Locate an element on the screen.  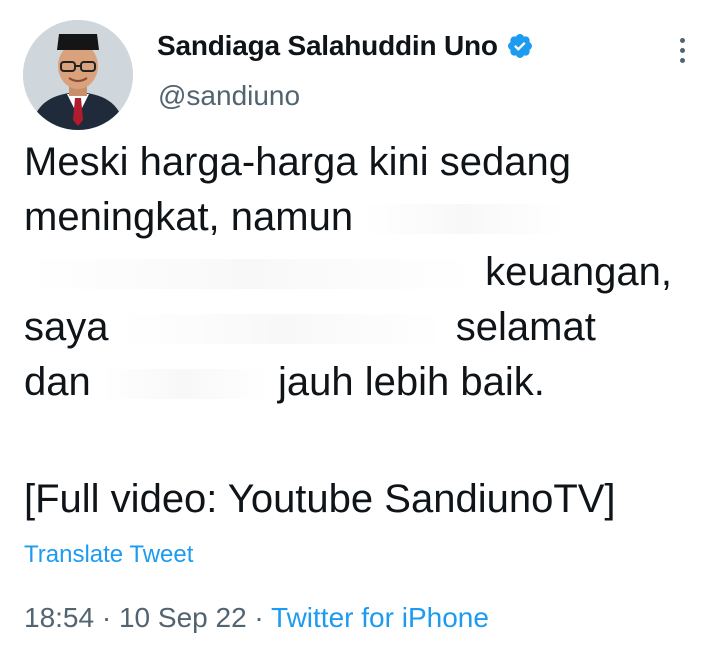
tweet-line: saya selamat is located at coordinates (364, 327).